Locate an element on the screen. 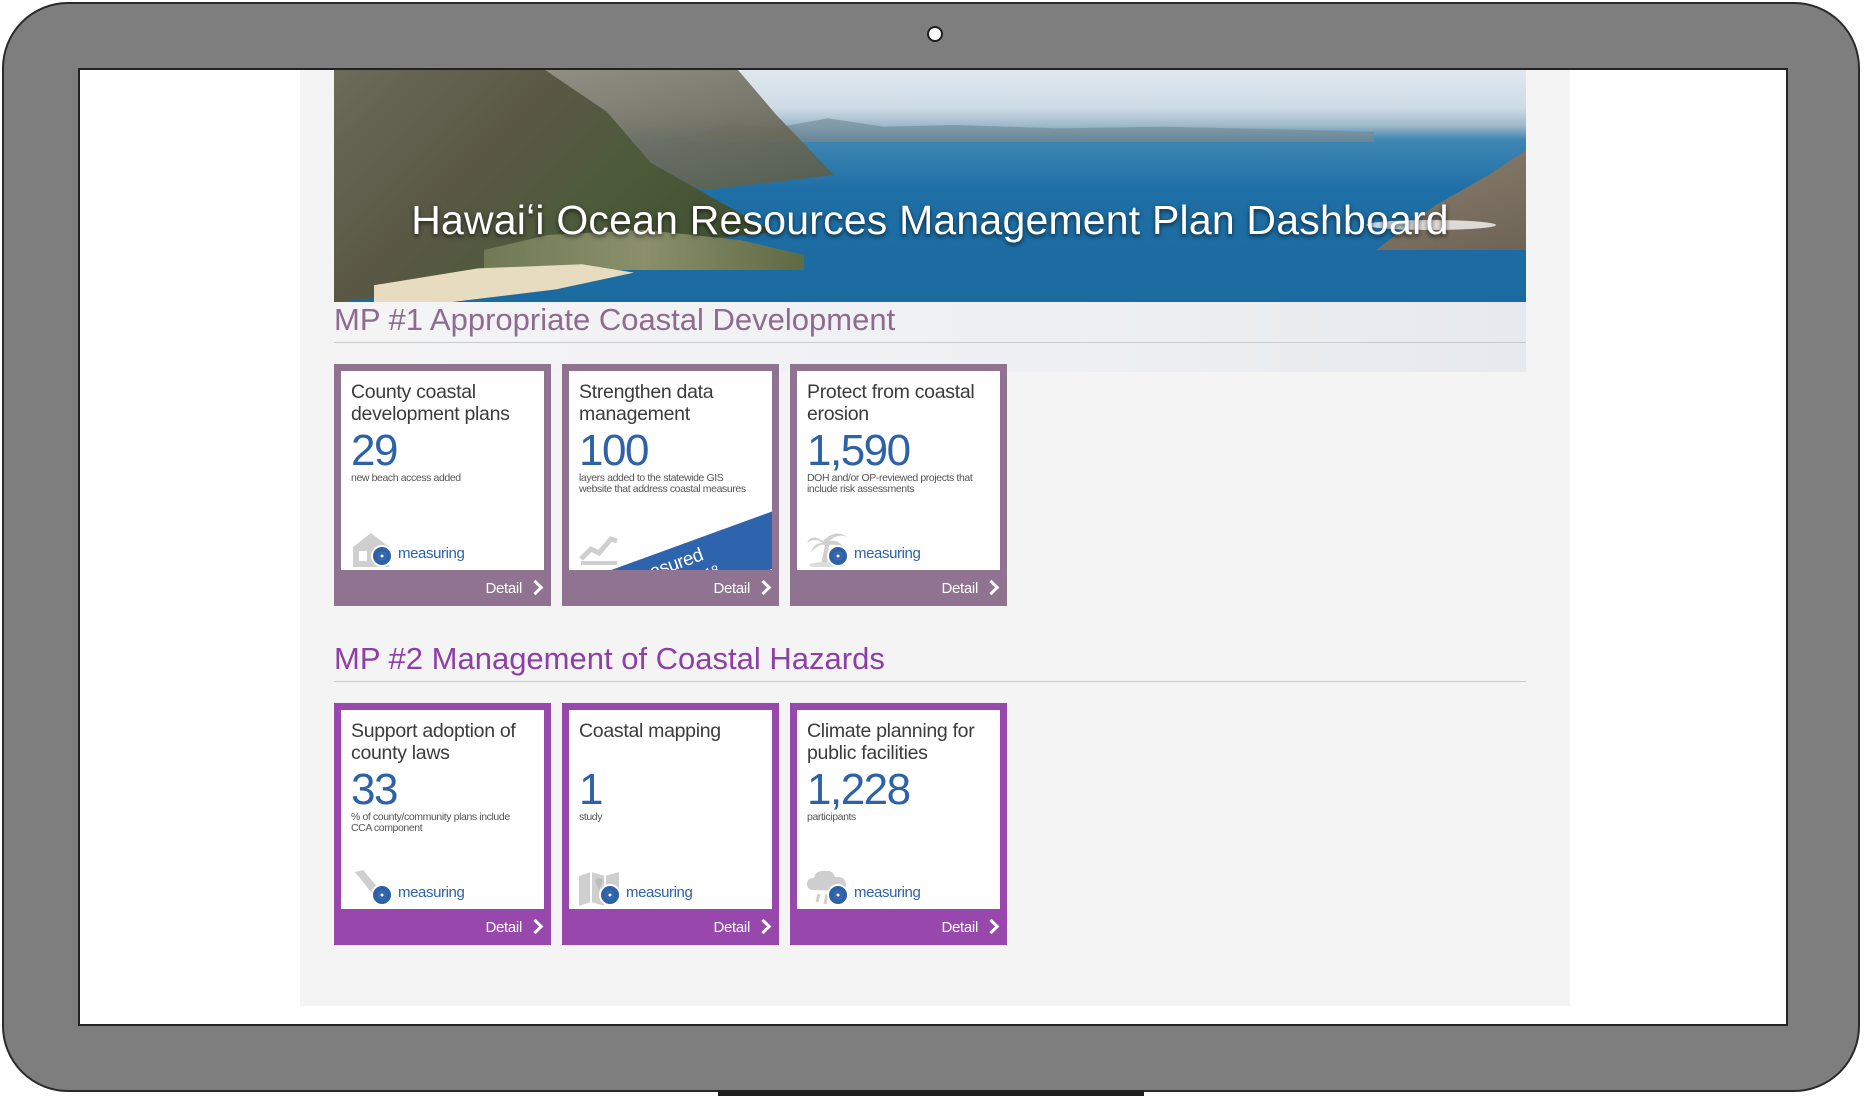 The image size is (1865, 1096). indicator-card: Coastal mapping 1 study measuring Detail is located at coordinates (670, 824).